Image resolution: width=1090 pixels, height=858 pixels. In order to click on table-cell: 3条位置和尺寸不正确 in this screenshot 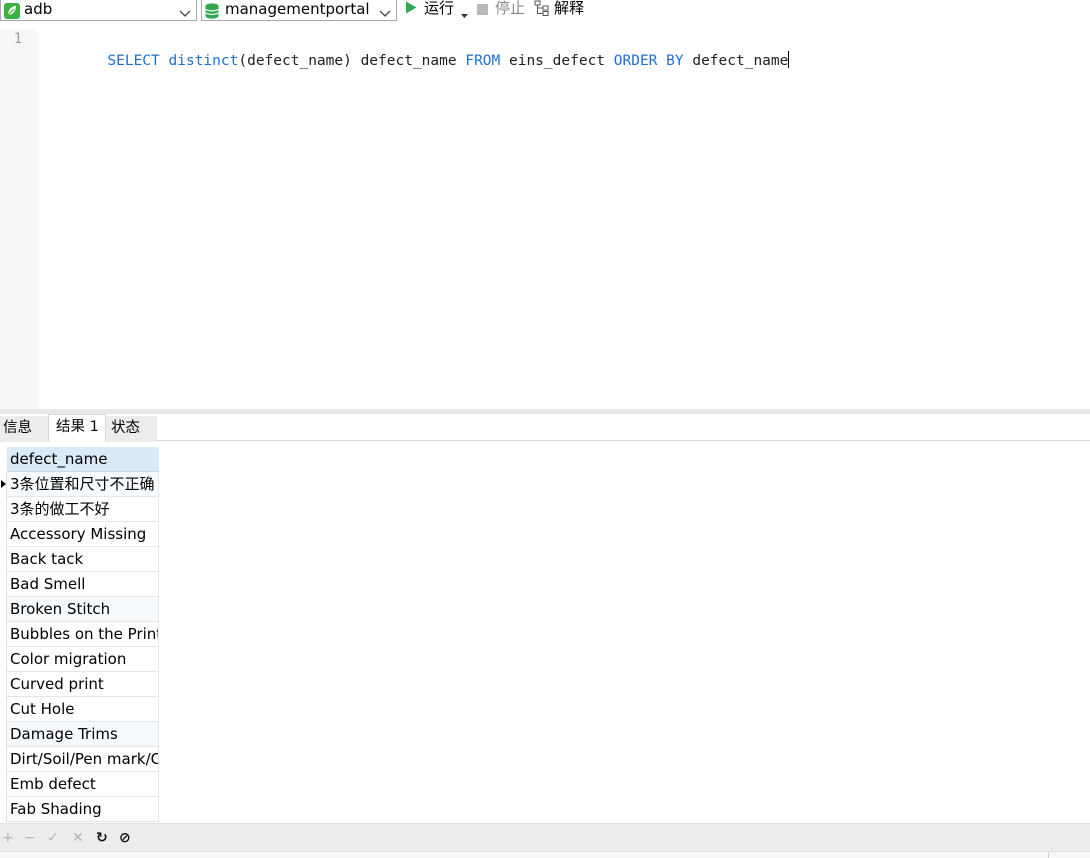, I will do `click(82, 484)`.